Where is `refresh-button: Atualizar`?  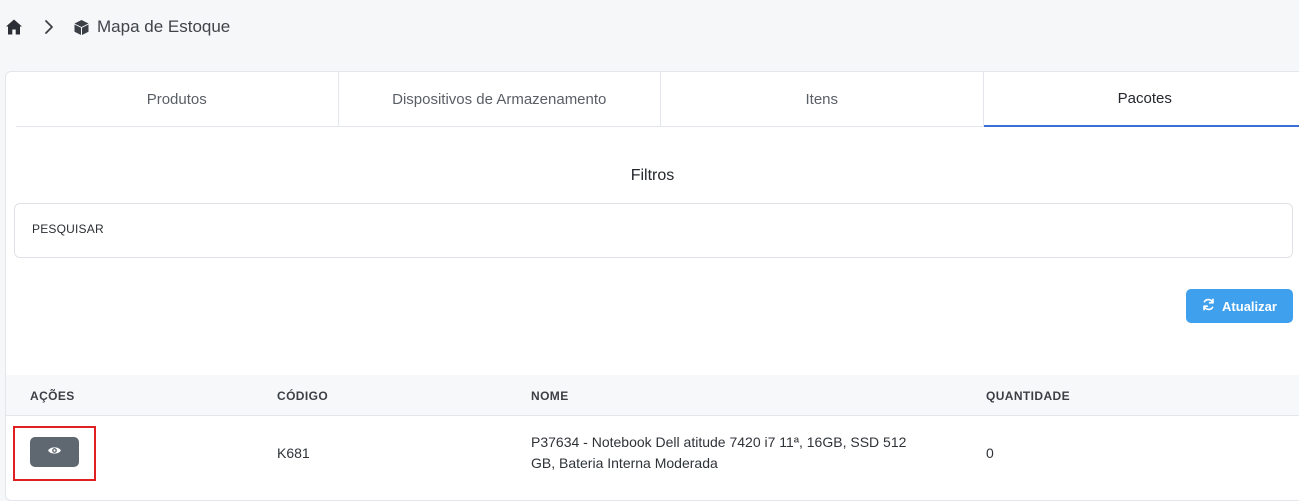
refresh-button: Atualizar is located at coordinates (1239, 306).